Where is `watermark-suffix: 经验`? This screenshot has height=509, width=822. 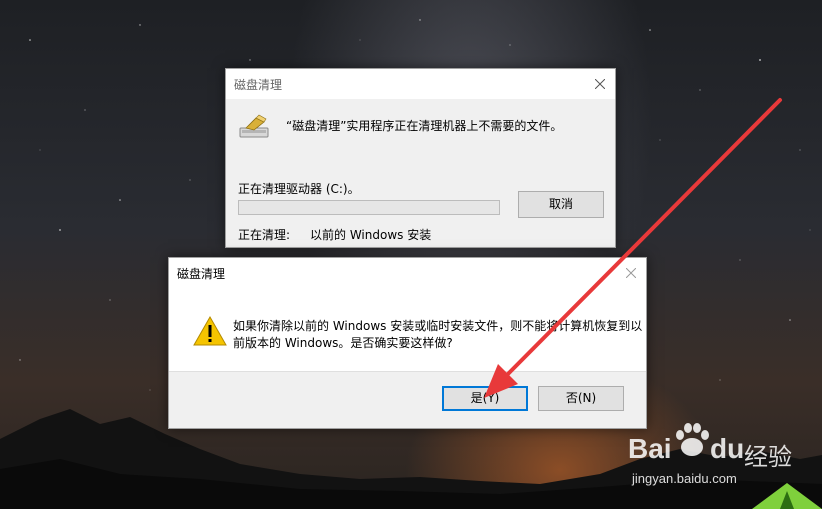
watermark-suffix: 经验 is located at coordinates (768, 457).